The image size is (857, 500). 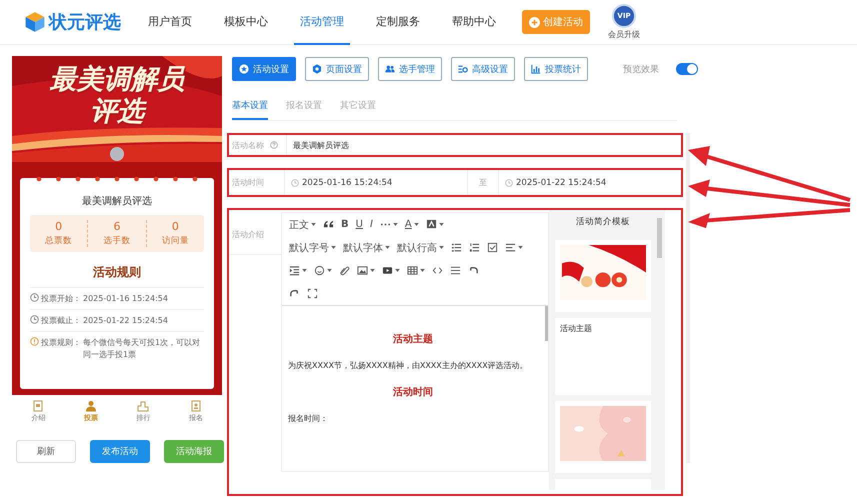 What do you see at coordinates (366, 247) in the screenshot?
I see `toolbar-button: 默认字体` at bounding box center [366, 247].